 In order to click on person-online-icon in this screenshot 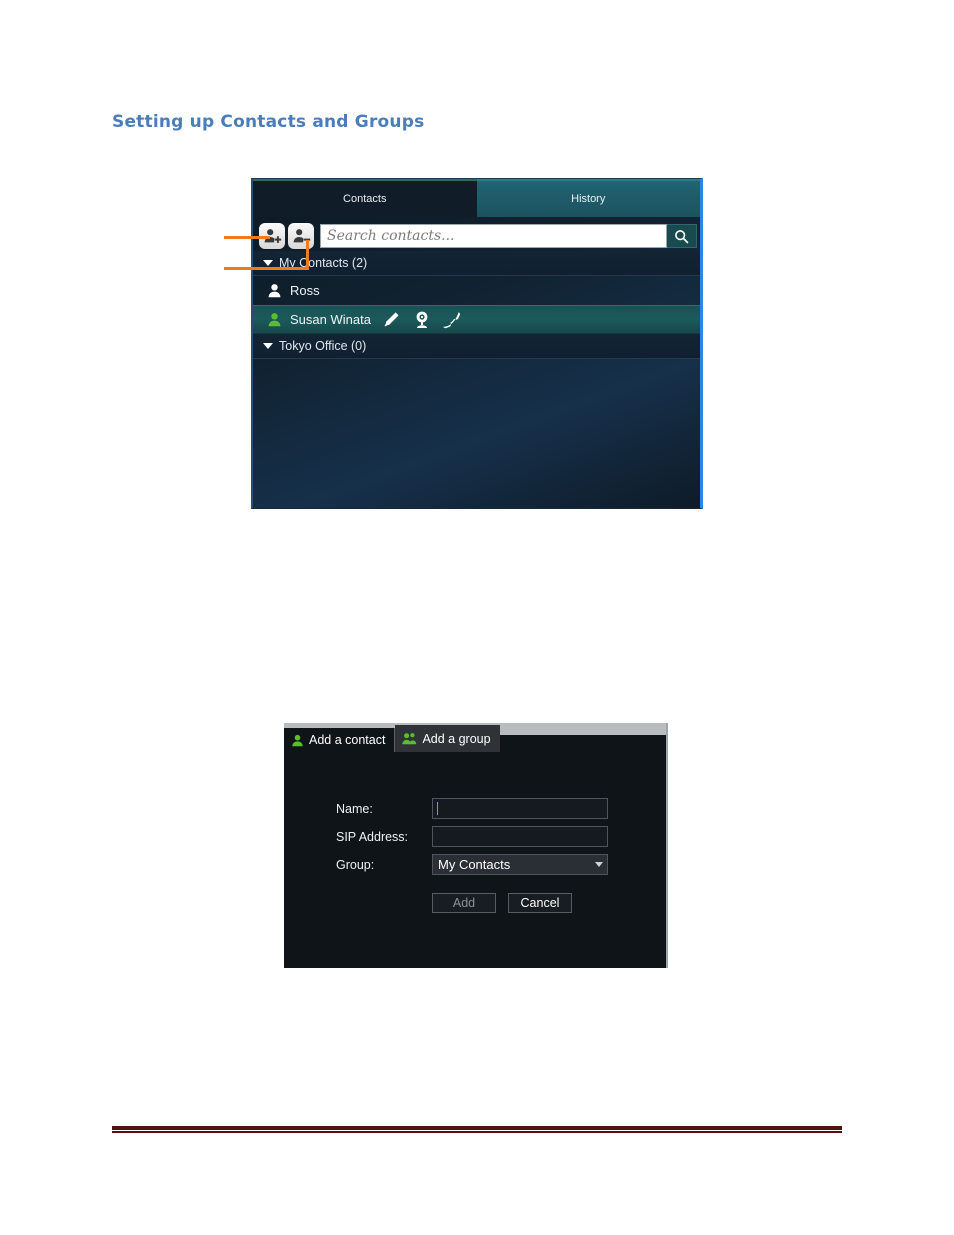, I will do `click(274, 320)`.